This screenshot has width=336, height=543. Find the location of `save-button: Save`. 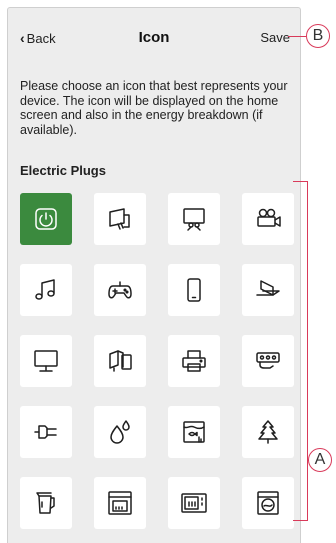

save-button: Save is located at coordinates (275, 37).